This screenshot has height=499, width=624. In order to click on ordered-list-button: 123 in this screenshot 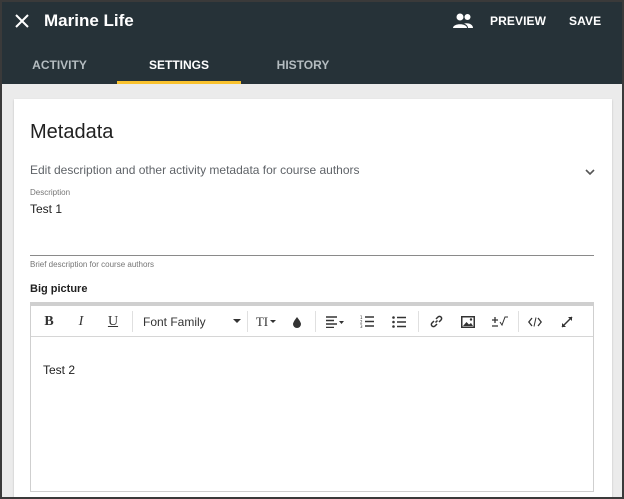, I will do `click(367, 321)`.